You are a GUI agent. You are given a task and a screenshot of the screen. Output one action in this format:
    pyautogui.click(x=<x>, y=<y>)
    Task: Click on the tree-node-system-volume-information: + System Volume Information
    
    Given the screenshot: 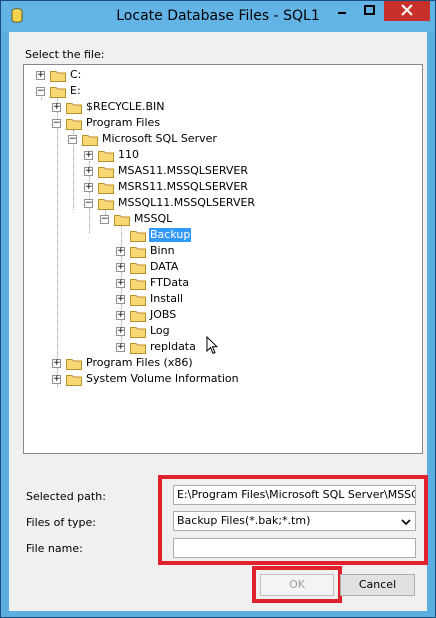 What is the action you would take?
    pyautogui.click(x=146, y=379)
    